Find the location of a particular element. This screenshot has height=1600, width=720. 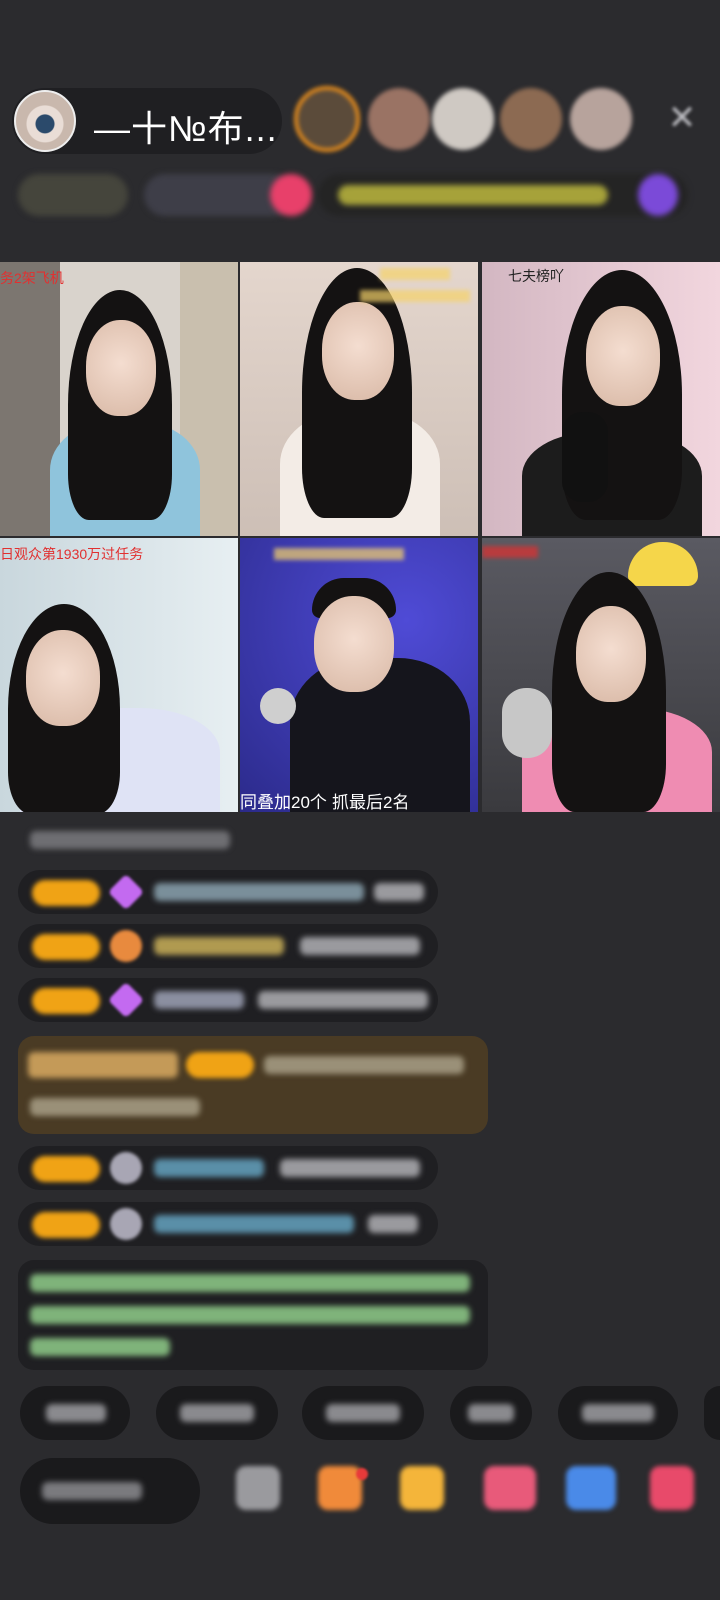

gift-message is located at coordinates (253, 1085).